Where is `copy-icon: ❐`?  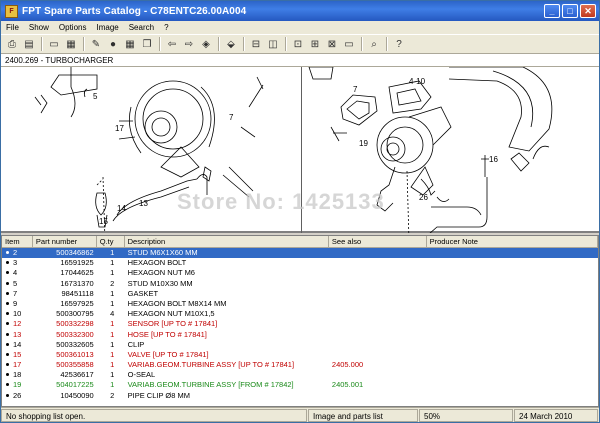
copy-icon: ❐ is located at coordinates (147, 44).